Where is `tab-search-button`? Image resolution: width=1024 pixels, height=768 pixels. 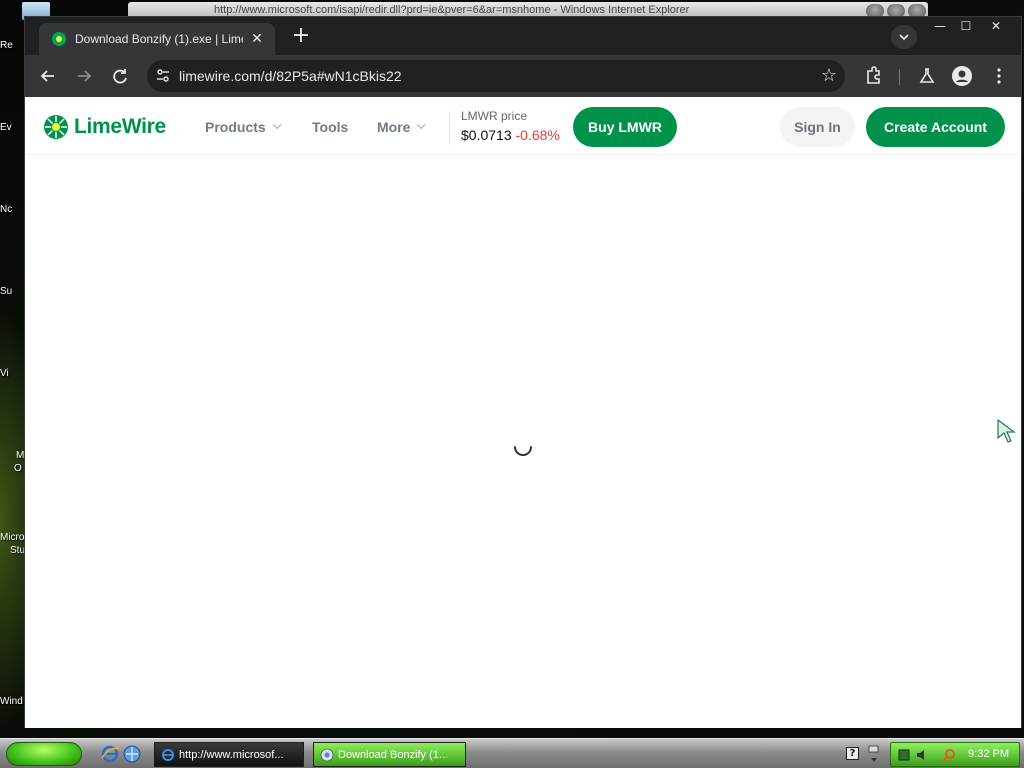
tab-search-button is located at coordinates (904, 37).